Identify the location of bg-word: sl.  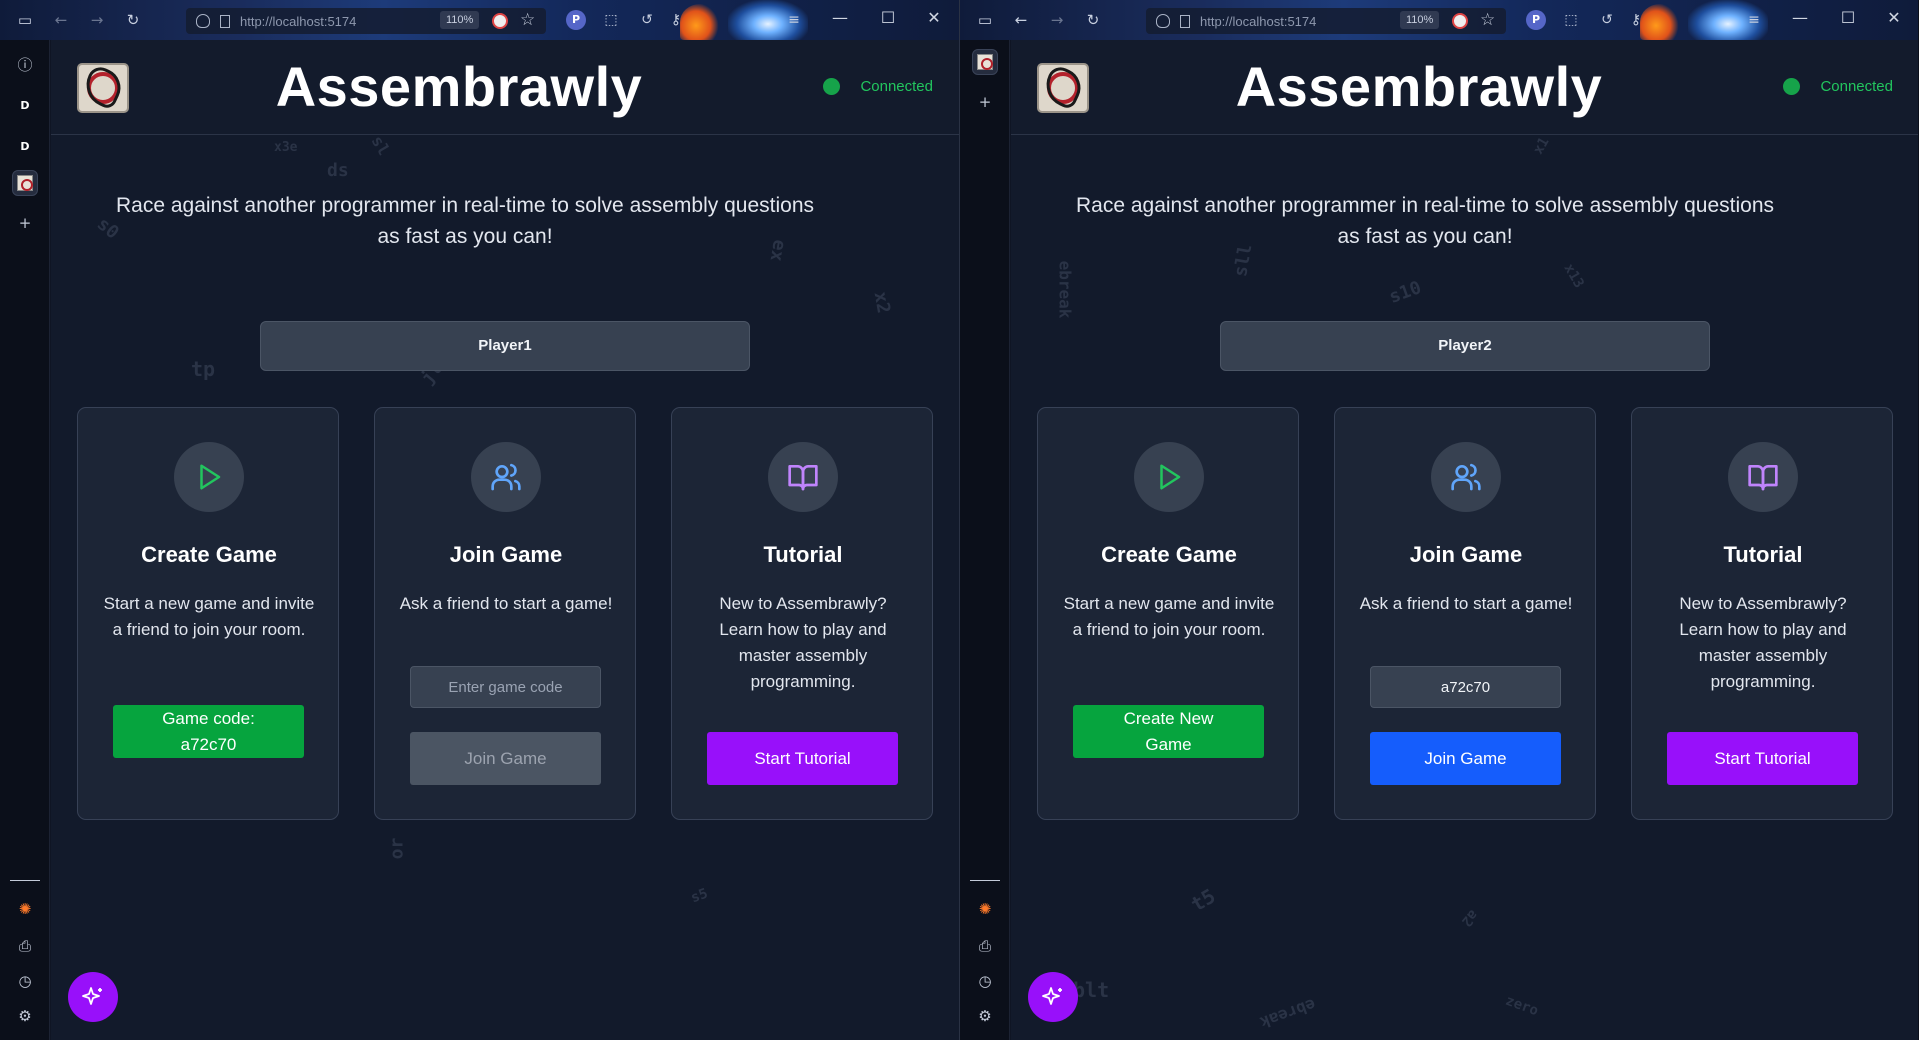
(380, 145).